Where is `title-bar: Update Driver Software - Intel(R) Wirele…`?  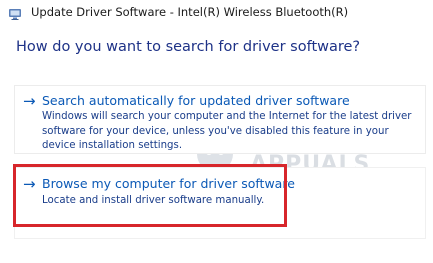 title-bar: Update Driver Software - Intel(R) Wirele… is located at coordinates (216, 13).